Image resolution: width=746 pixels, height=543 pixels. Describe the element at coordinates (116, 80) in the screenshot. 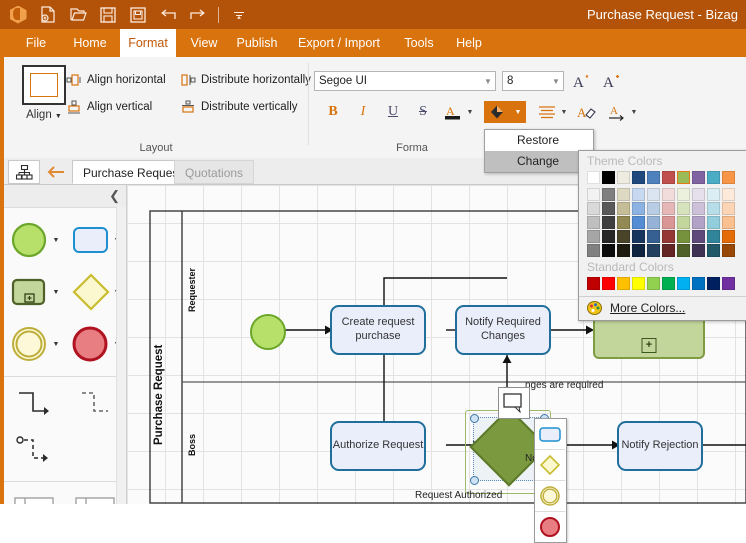

I see `align-horizontal-button: Align horizontal` at that location.